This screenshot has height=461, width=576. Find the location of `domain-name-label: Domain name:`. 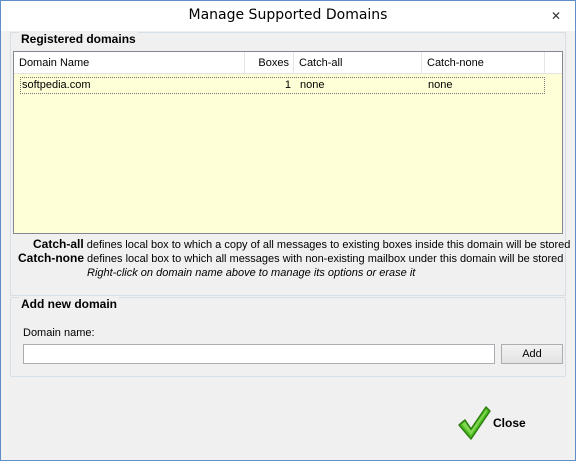

domain-name-label: Domain name: is located at coordinates (59, 333).